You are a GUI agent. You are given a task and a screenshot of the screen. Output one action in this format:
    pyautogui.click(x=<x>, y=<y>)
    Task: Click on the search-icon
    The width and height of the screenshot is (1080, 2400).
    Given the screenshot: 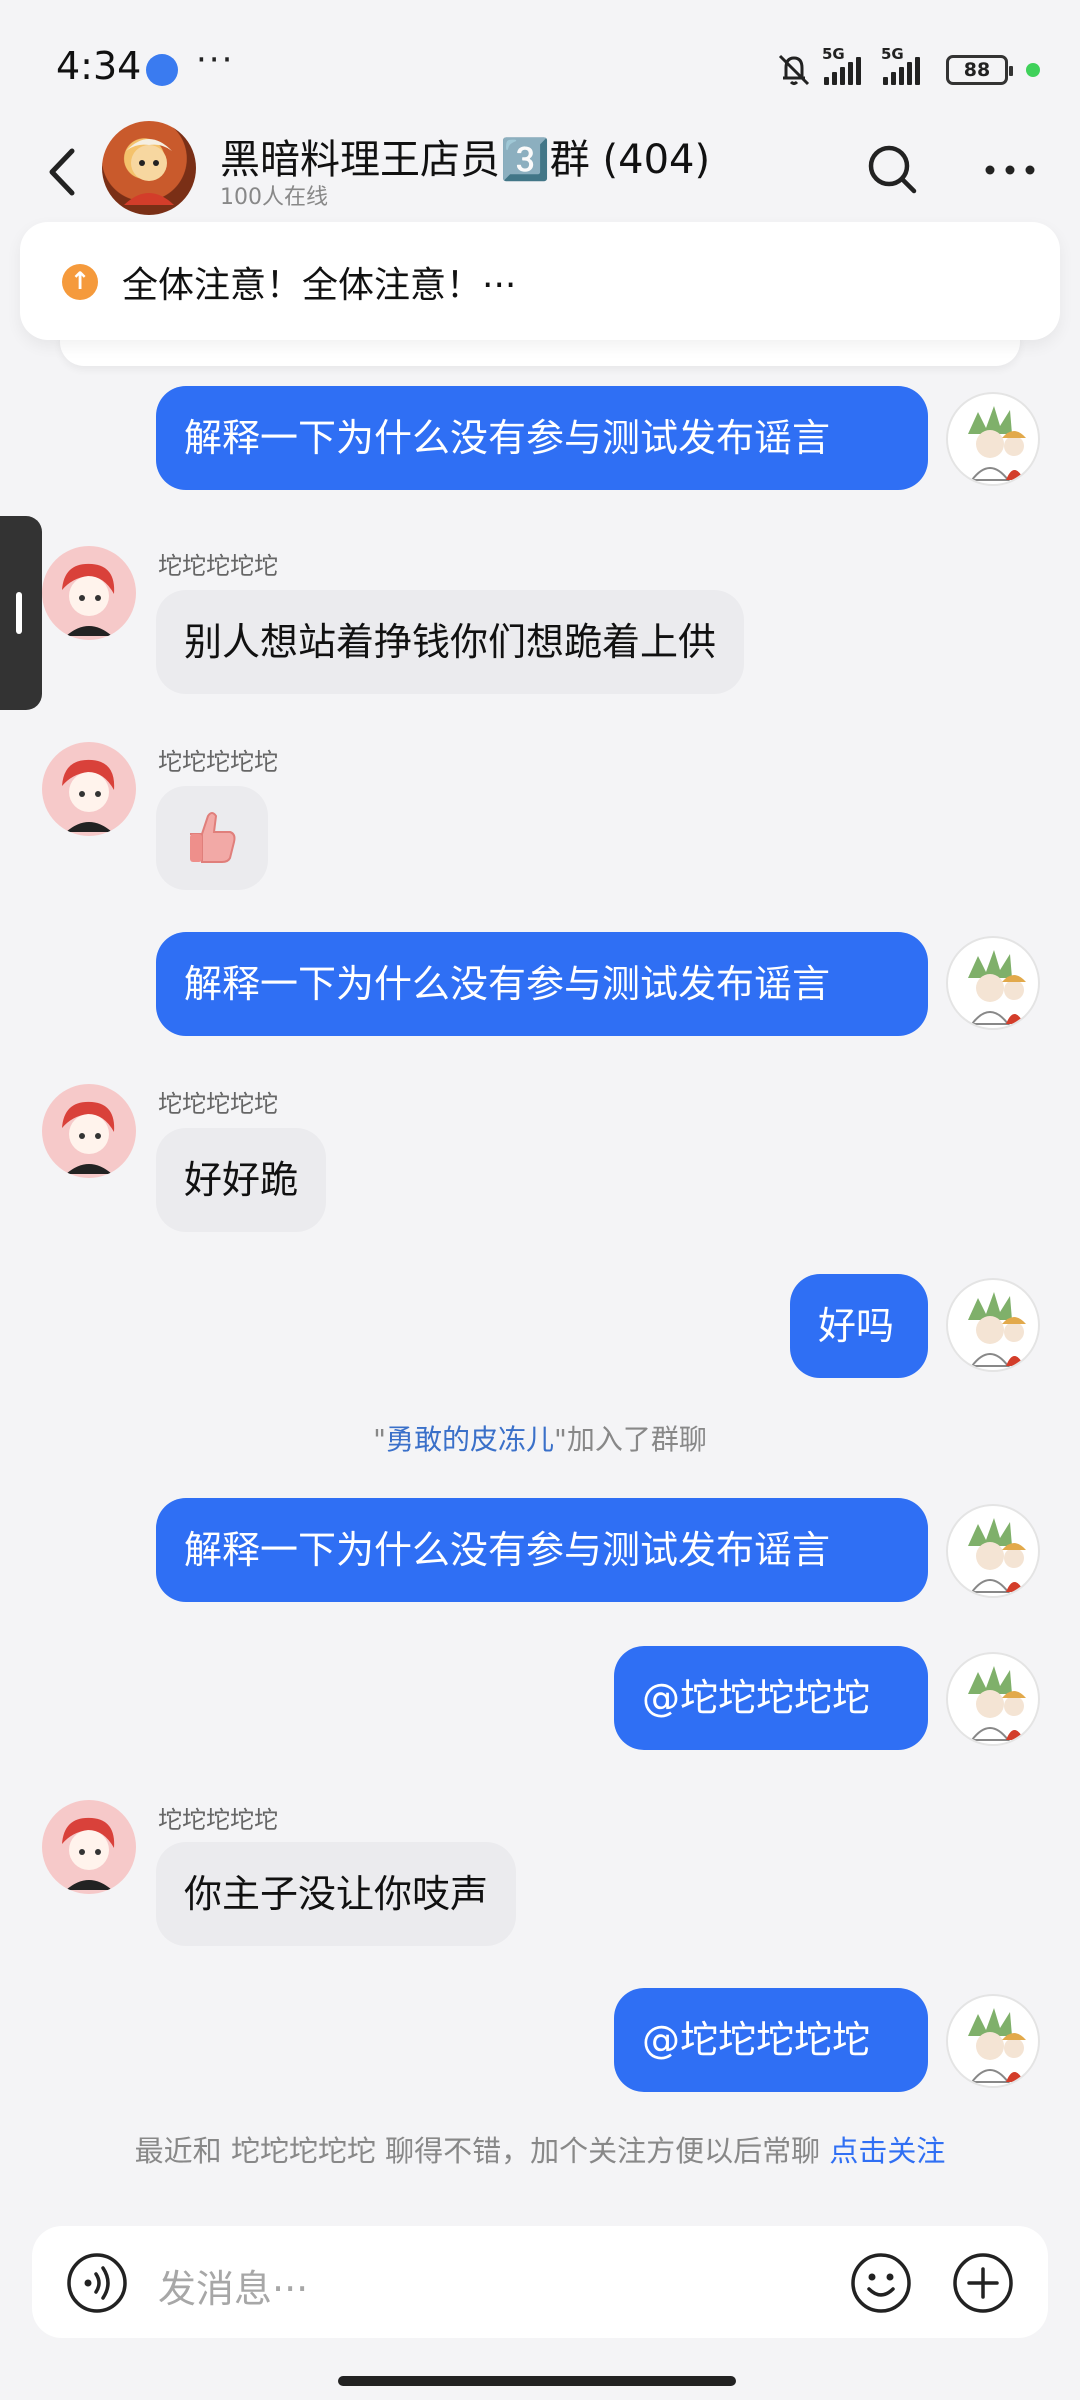 What is the action you would take?
    pyautogui.click(x=892, y=169)
    